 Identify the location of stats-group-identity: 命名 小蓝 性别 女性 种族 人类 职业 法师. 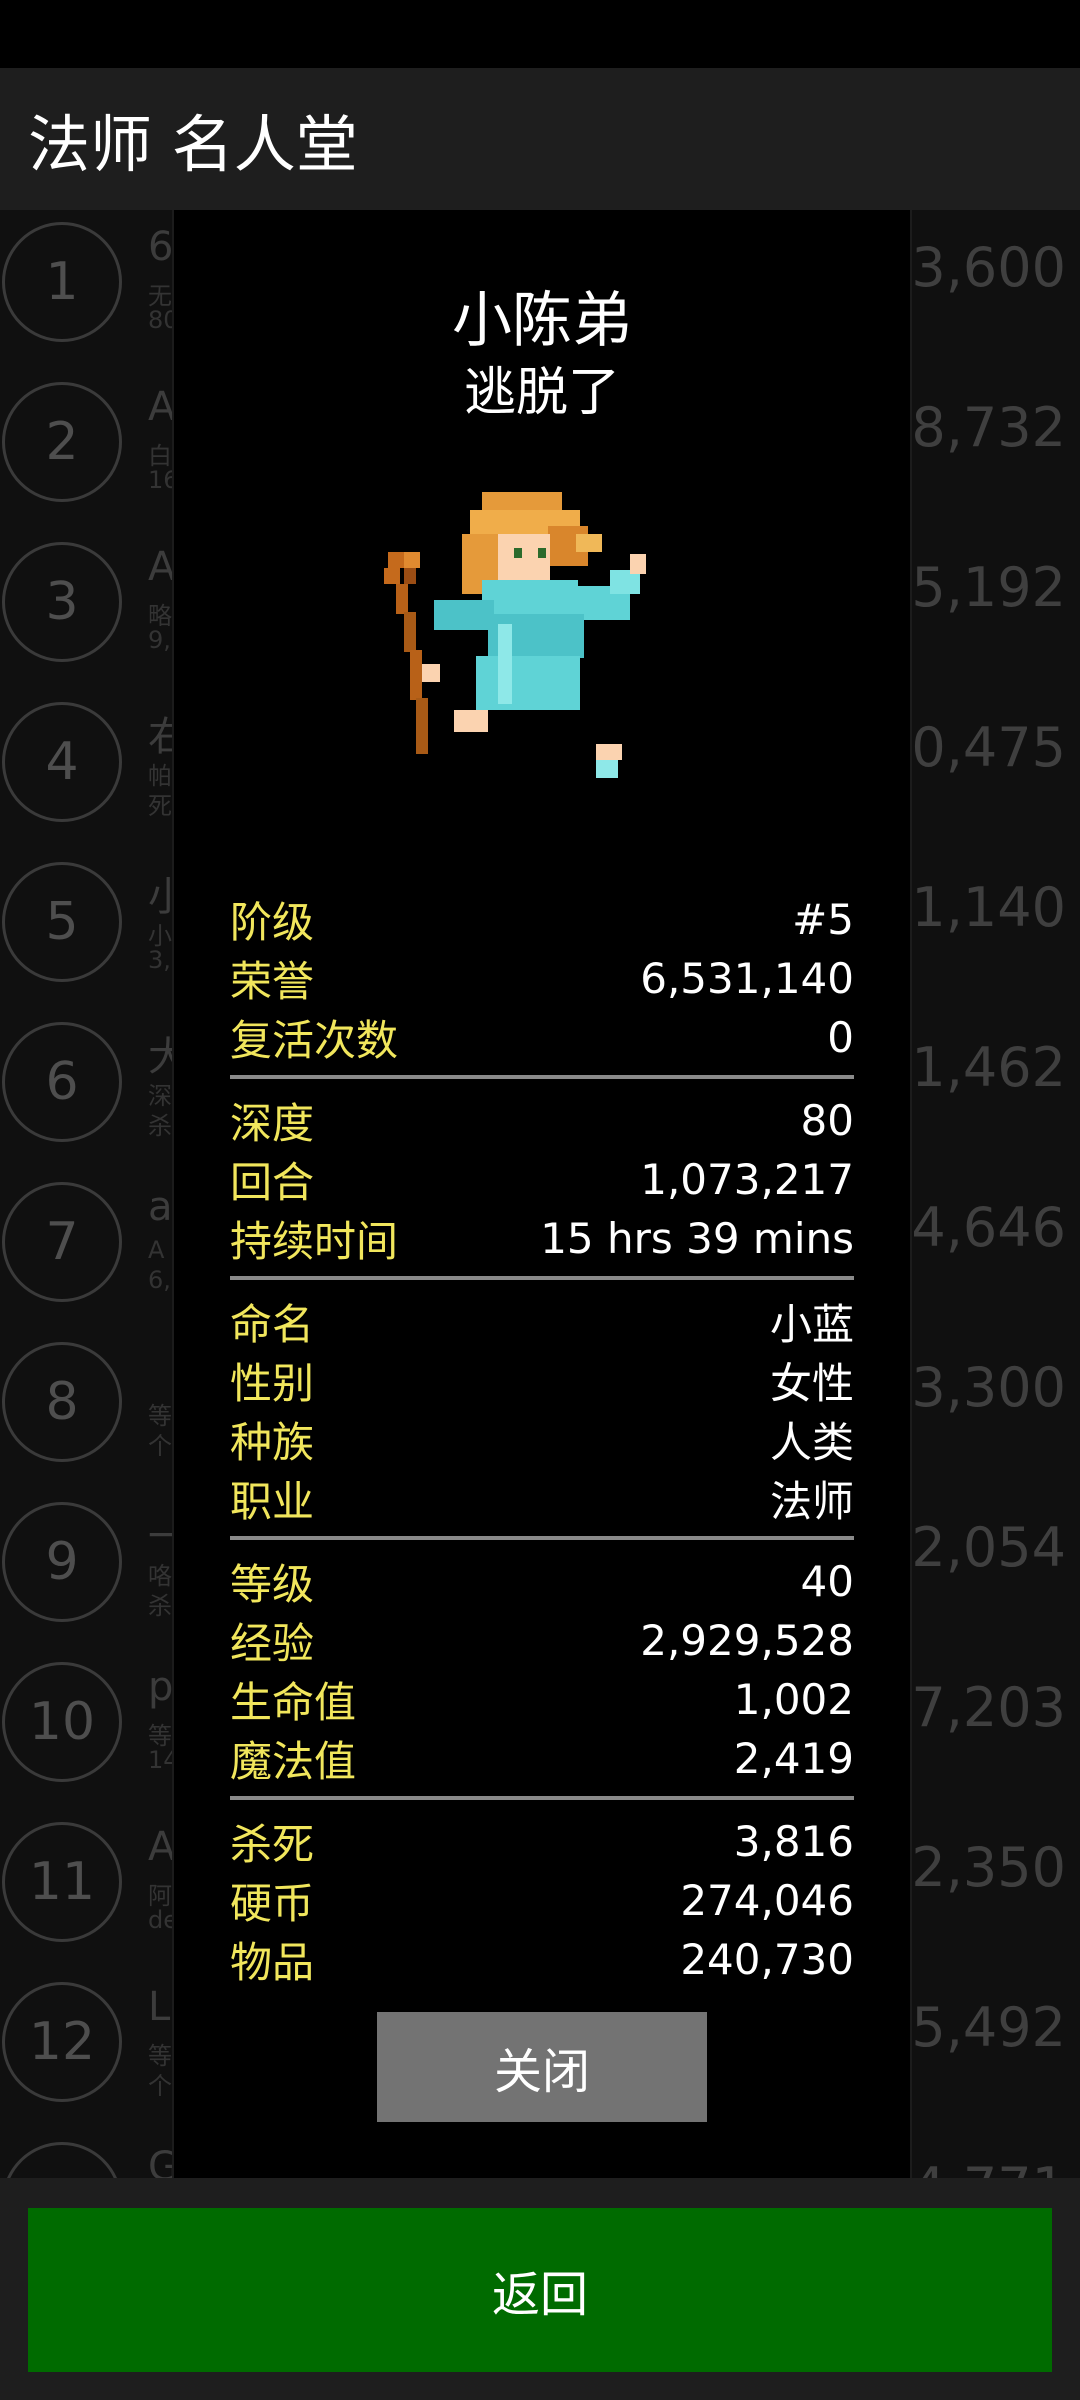
(542, 1410).